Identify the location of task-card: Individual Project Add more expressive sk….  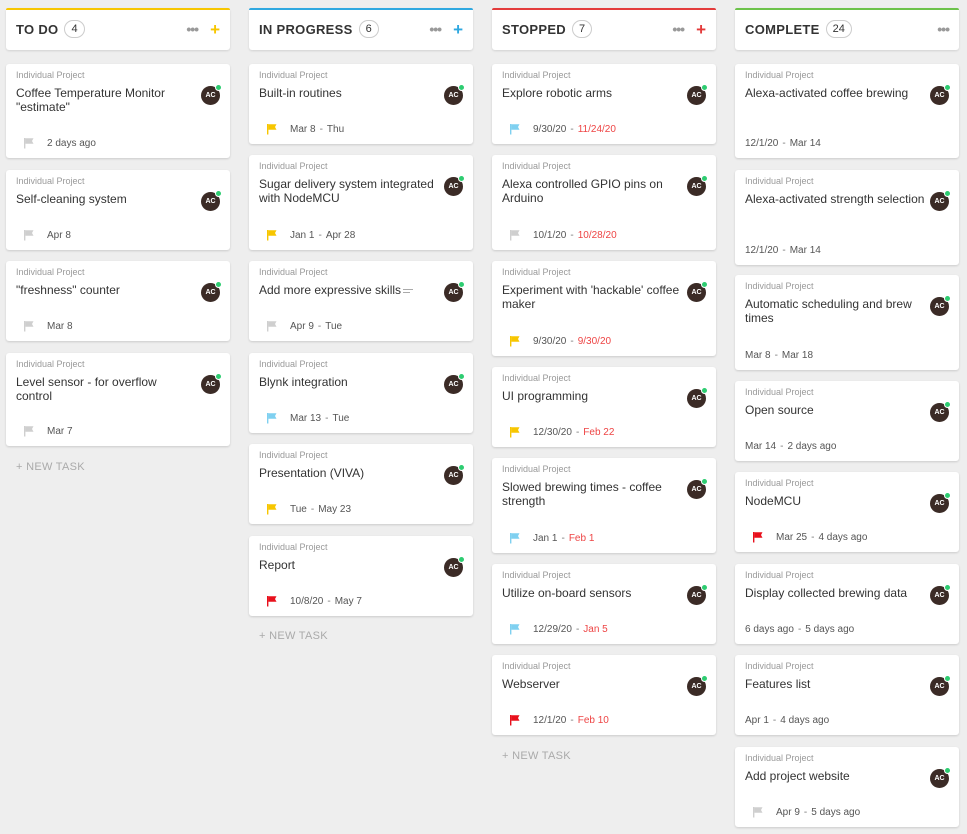
(361, 301).